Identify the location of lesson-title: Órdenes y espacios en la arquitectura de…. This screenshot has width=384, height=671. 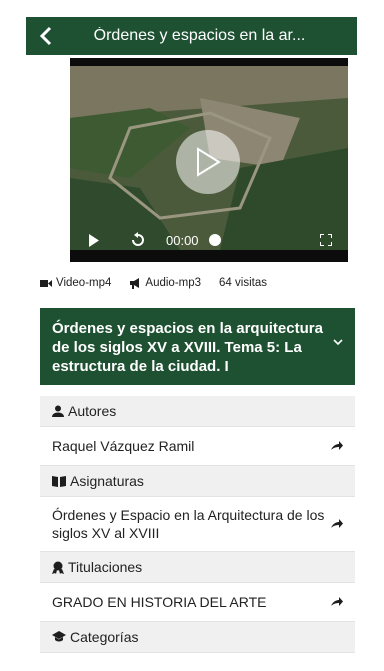
(187, 347).